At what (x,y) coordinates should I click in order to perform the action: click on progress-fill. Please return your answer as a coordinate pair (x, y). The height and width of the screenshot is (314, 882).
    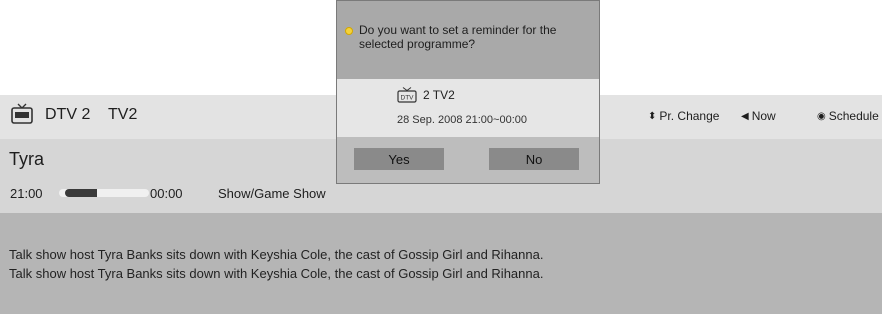
    Looking at the image, I should click on (81, 193).